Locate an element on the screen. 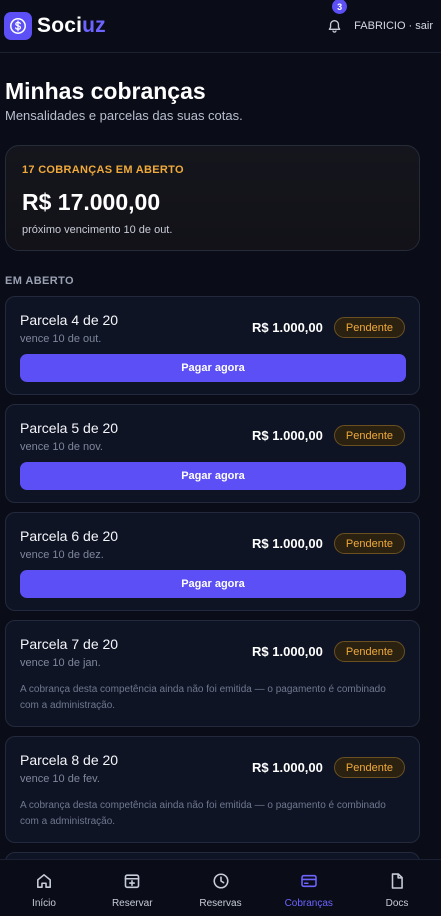 The height and width of the screenshot is (916, 441). installment-due-date: vence 10 de fev. is located at coordinates (60, 779).